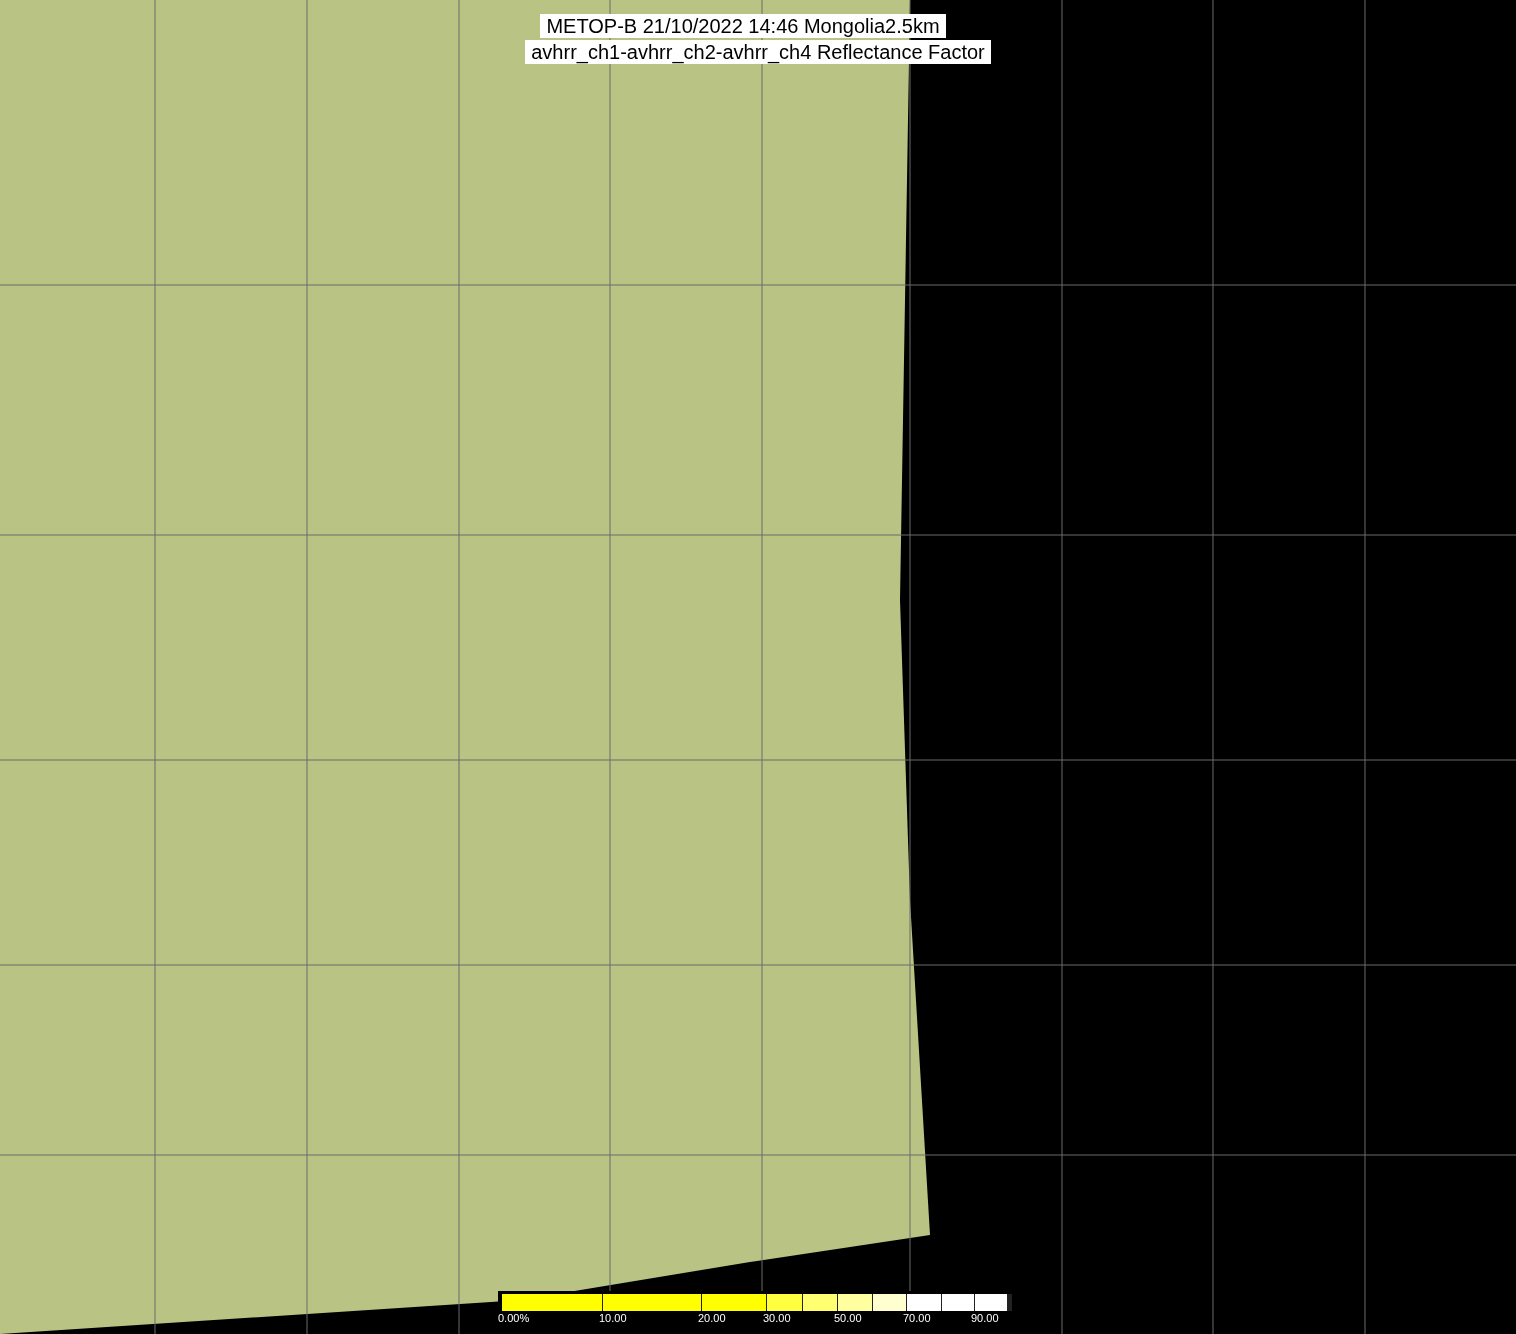 This screenshot has height=1334, width=1516. Describe the element at coordinates (613, 1318) in the screenshot. I see `scale-tick-label: 10.00` at that location.